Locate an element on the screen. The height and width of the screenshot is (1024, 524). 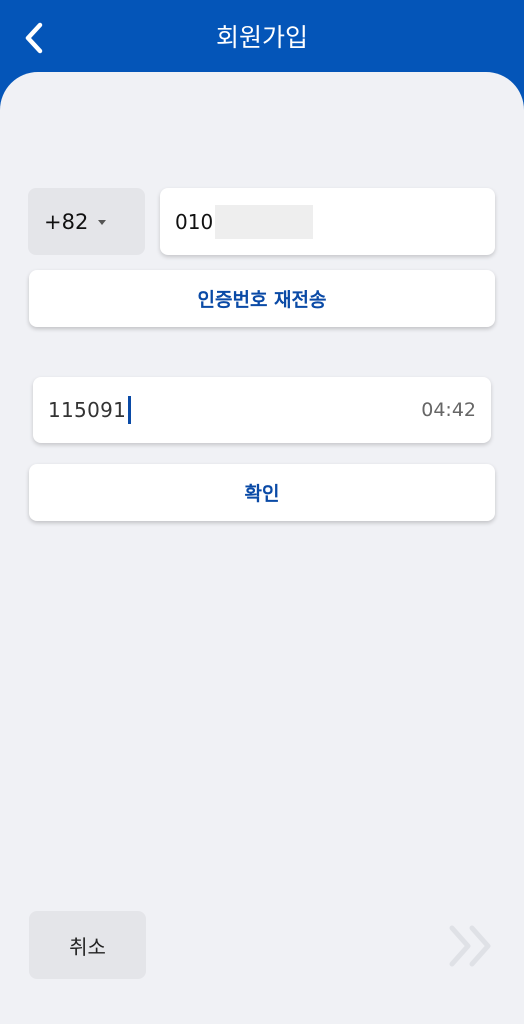
app-header: 회원가입 is located at coordinates (262, 40).